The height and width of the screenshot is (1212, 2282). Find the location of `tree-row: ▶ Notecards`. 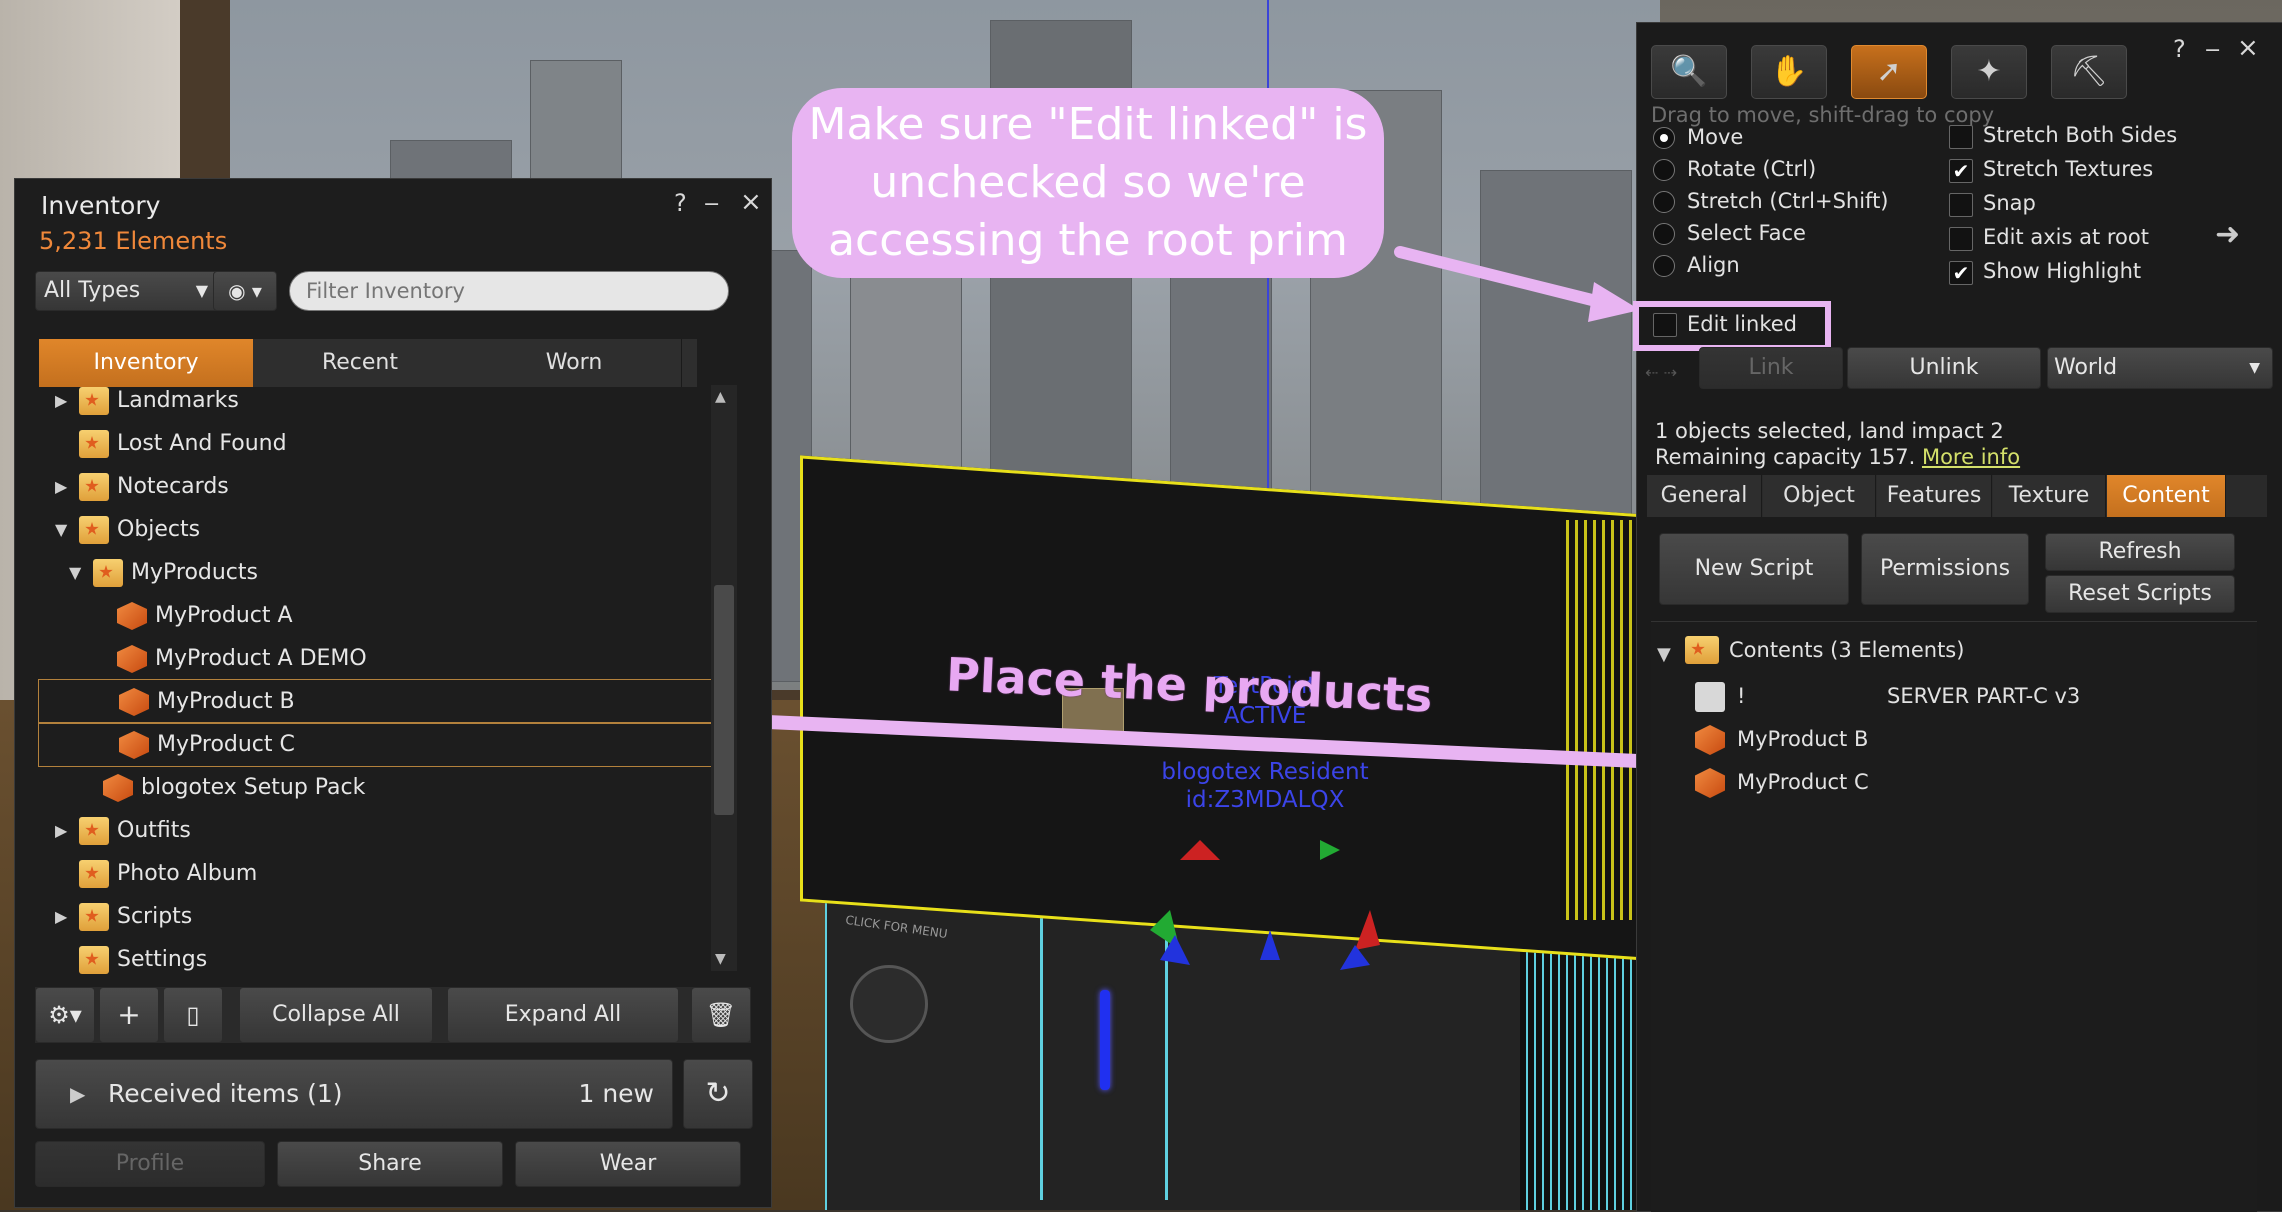

tree-row: ▶ Notecards is located at coordinates (377, 486).